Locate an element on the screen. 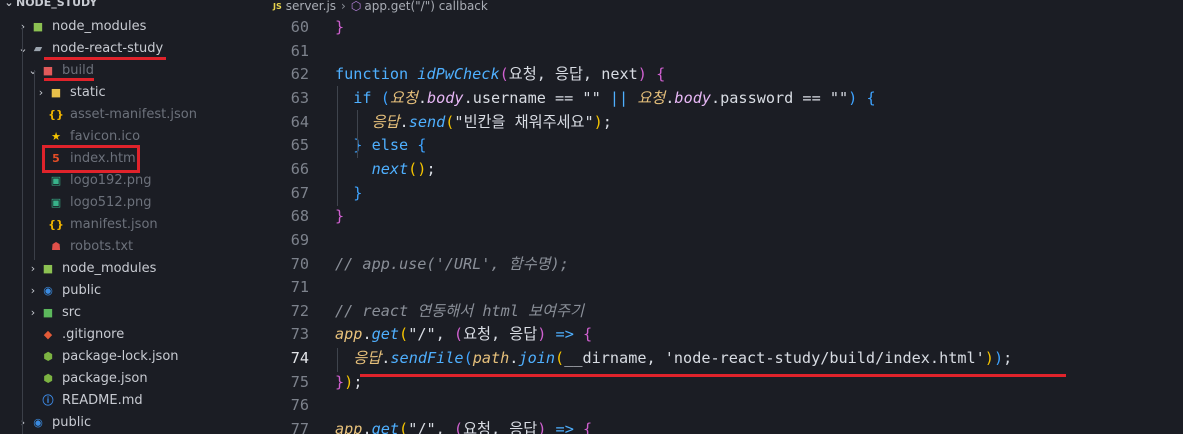  code-token: ) is located at coordinates (598, 121).